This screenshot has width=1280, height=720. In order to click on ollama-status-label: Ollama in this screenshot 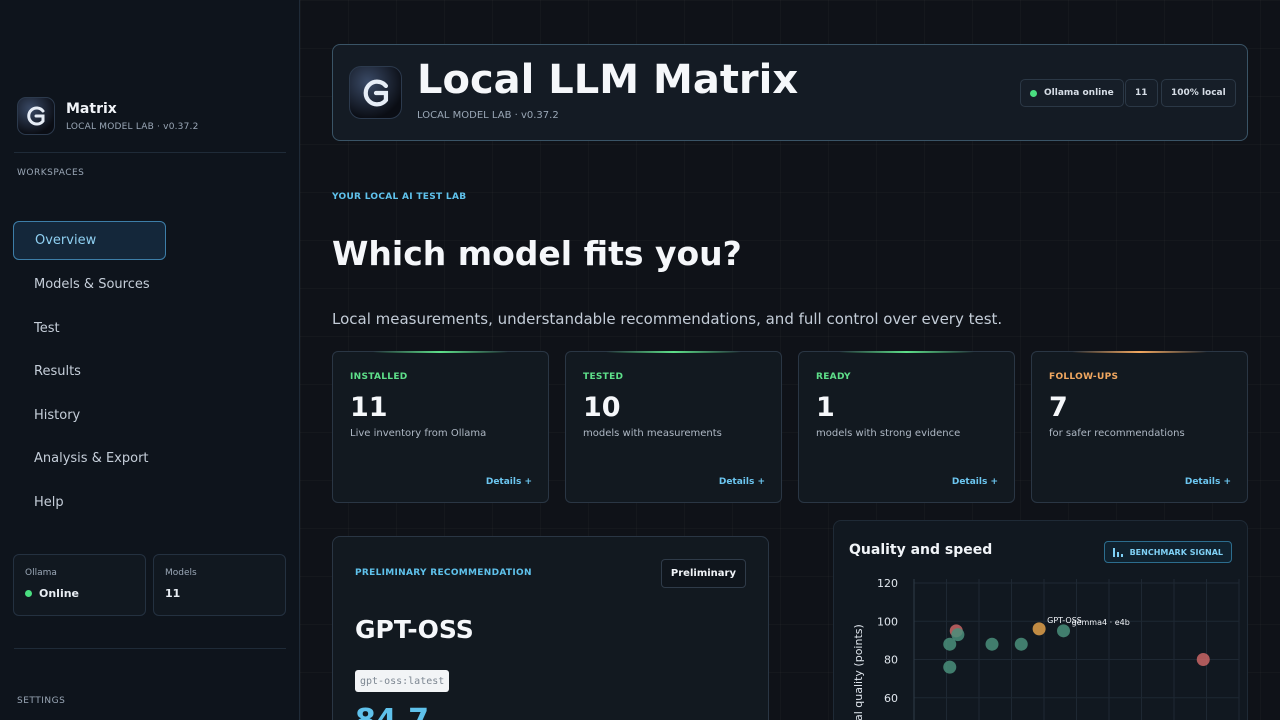, I will do `click(41, 573)`.